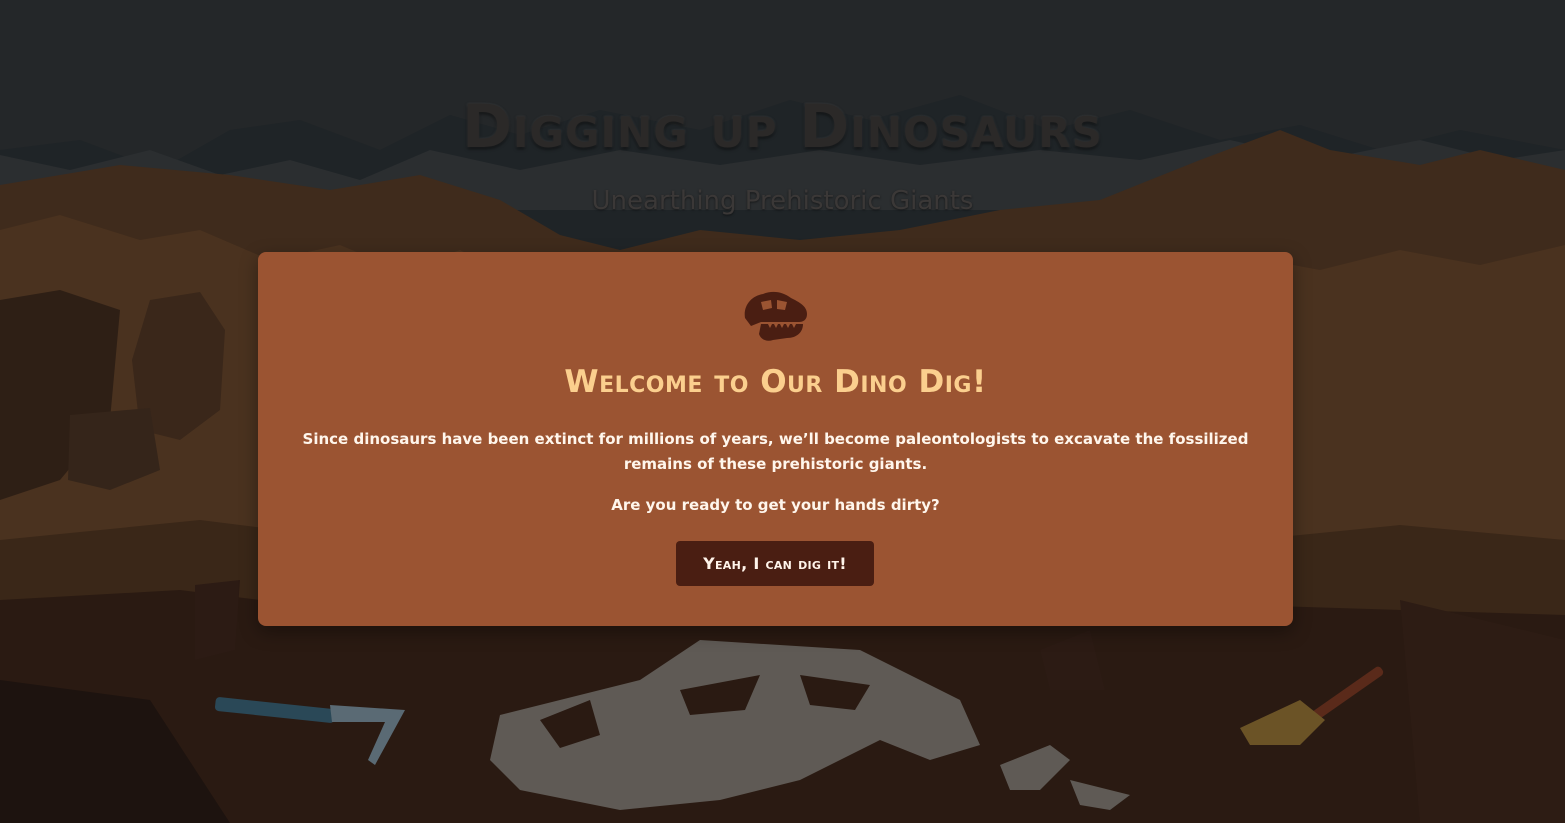 The height and width of the screenshot is (823, 1565). I want to click on page-title: Digging up Dinosaurs, so click(782, 127).